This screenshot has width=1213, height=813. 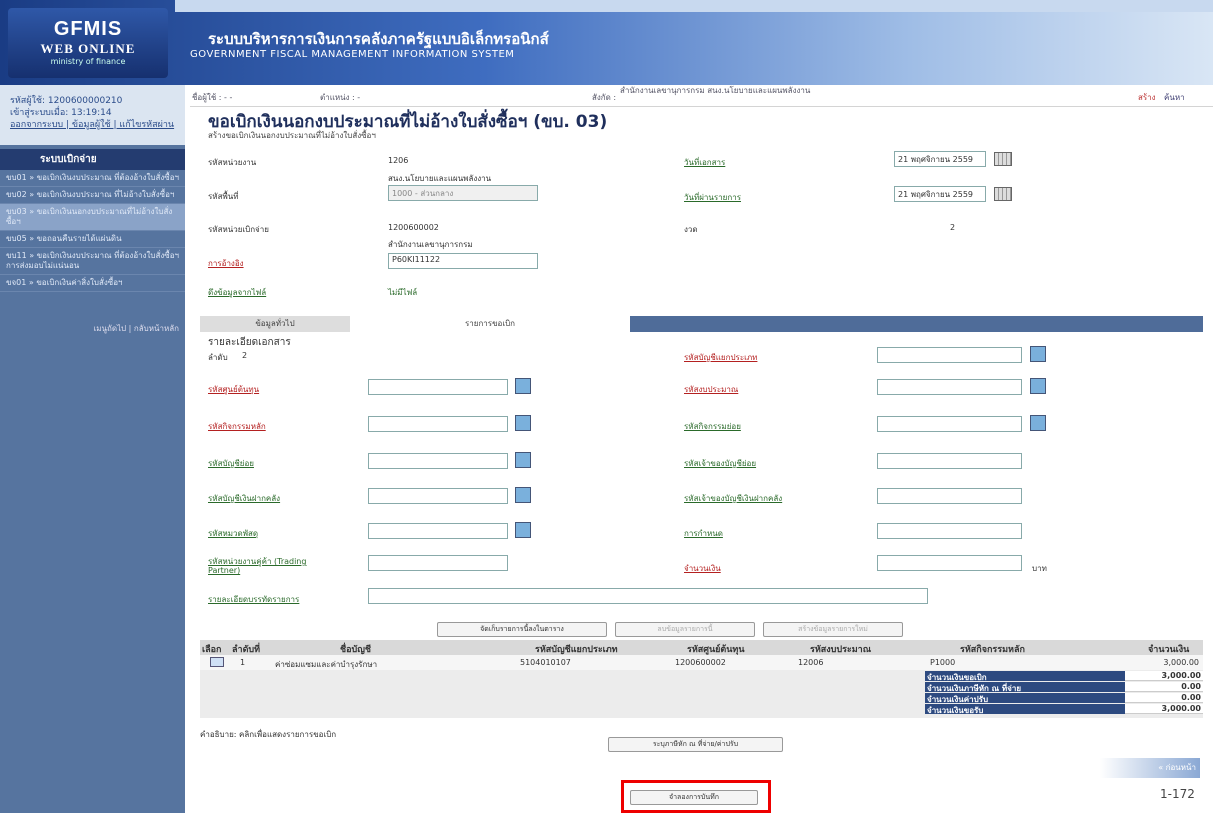 I want to click on logo-line2: WEB ONLINE, so click(x=88, y=48).